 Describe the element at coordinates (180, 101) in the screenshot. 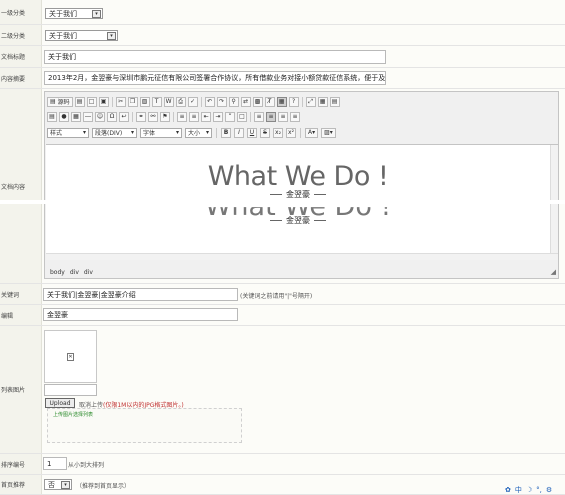

I see `print-icon: ⎙` at that location.